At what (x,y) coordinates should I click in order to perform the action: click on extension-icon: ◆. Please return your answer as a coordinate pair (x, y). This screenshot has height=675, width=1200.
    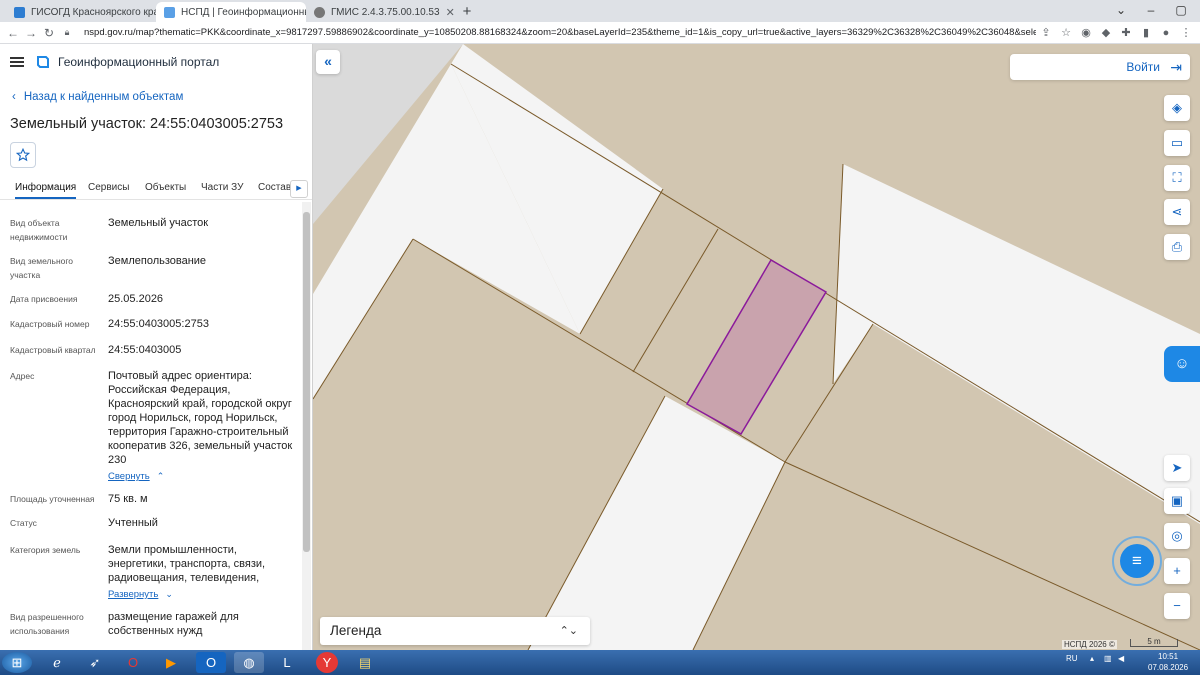
    Looking at the image, I should click on (1106, 32).